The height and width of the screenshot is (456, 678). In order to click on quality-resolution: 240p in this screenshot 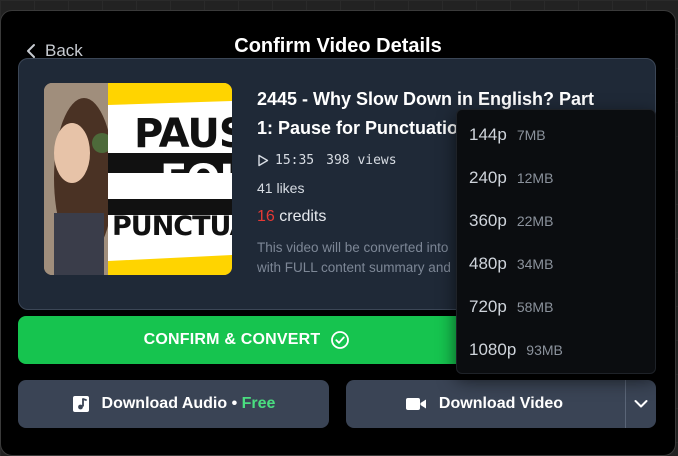, I will do `click(488, 177)`.